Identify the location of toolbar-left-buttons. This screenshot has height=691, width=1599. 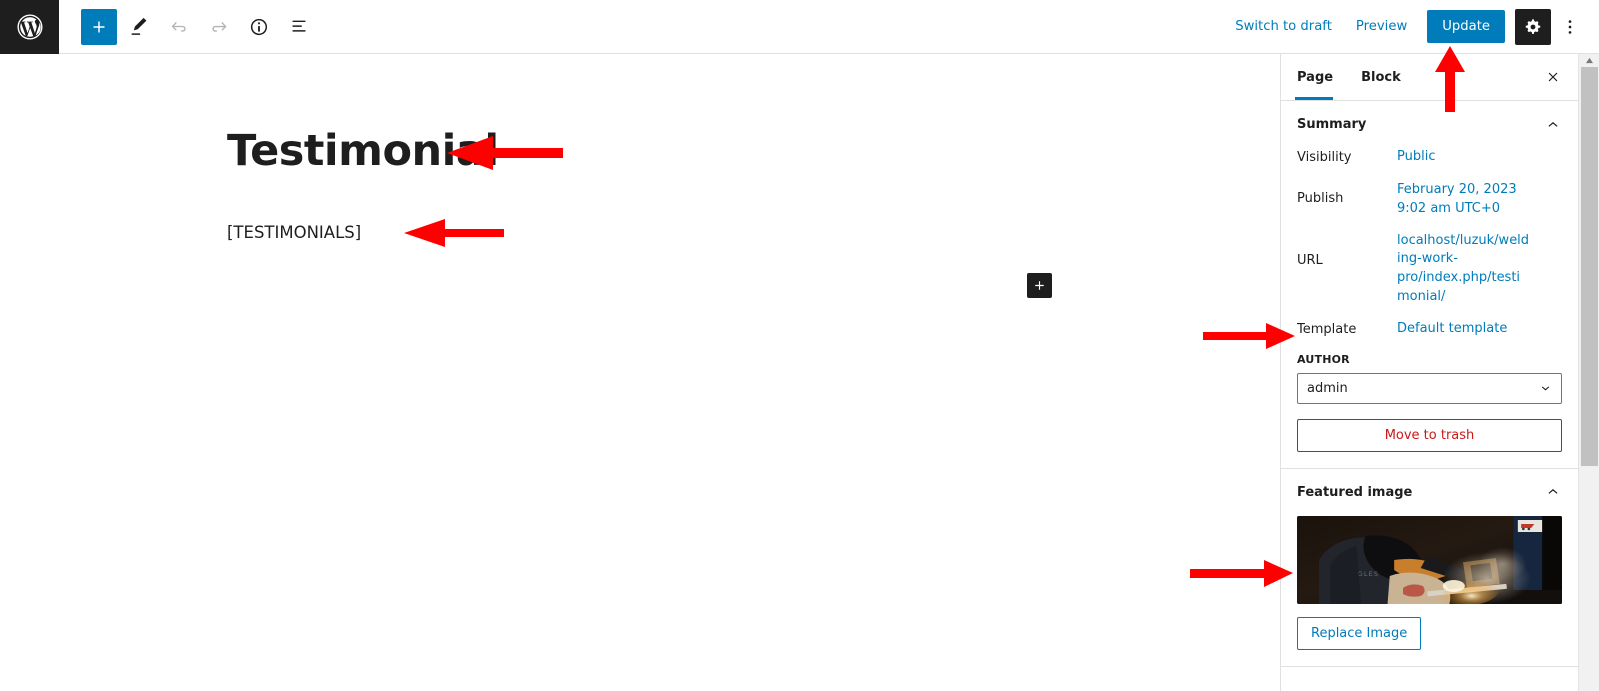
(199, 26).